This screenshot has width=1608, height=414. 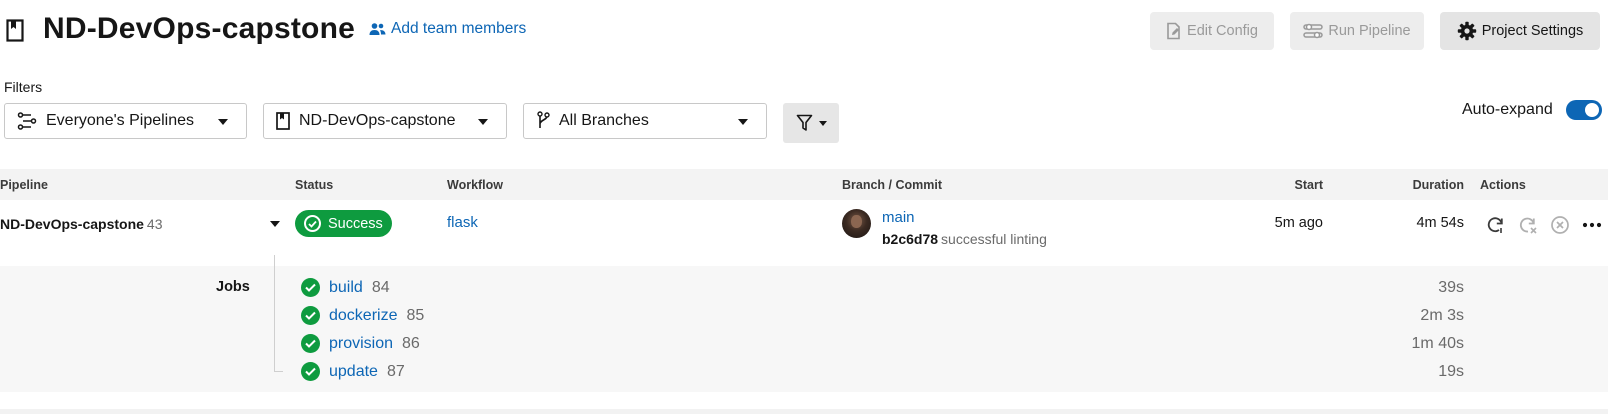 What do you see at coordinates (459, 28) in the screenshot?
I see `add-team-members-label: Add team members` at bounding box center [459, 28].